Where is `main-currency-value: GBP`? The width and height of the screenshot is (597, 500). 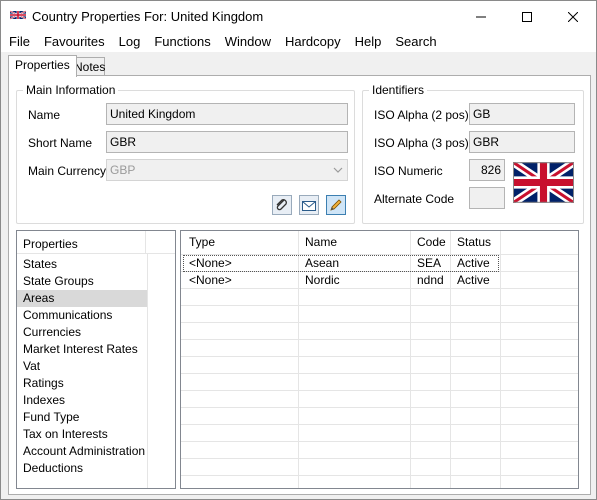 main-currency-value: GBP is located at coordinates (123, 170).